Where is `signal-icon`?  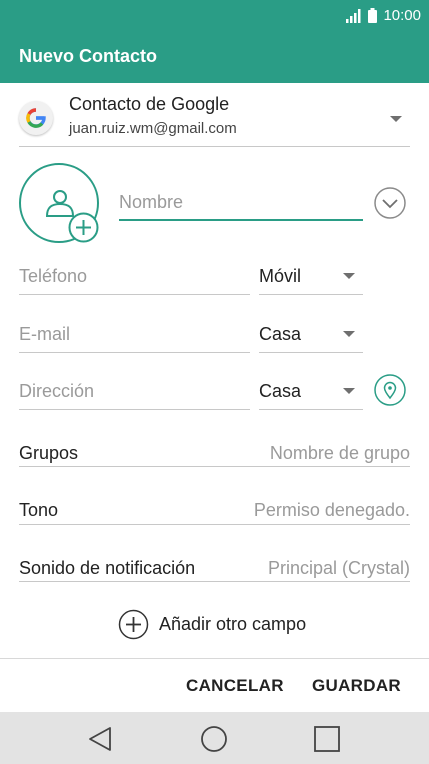 signal-icon is located at coordinates (353, 15).